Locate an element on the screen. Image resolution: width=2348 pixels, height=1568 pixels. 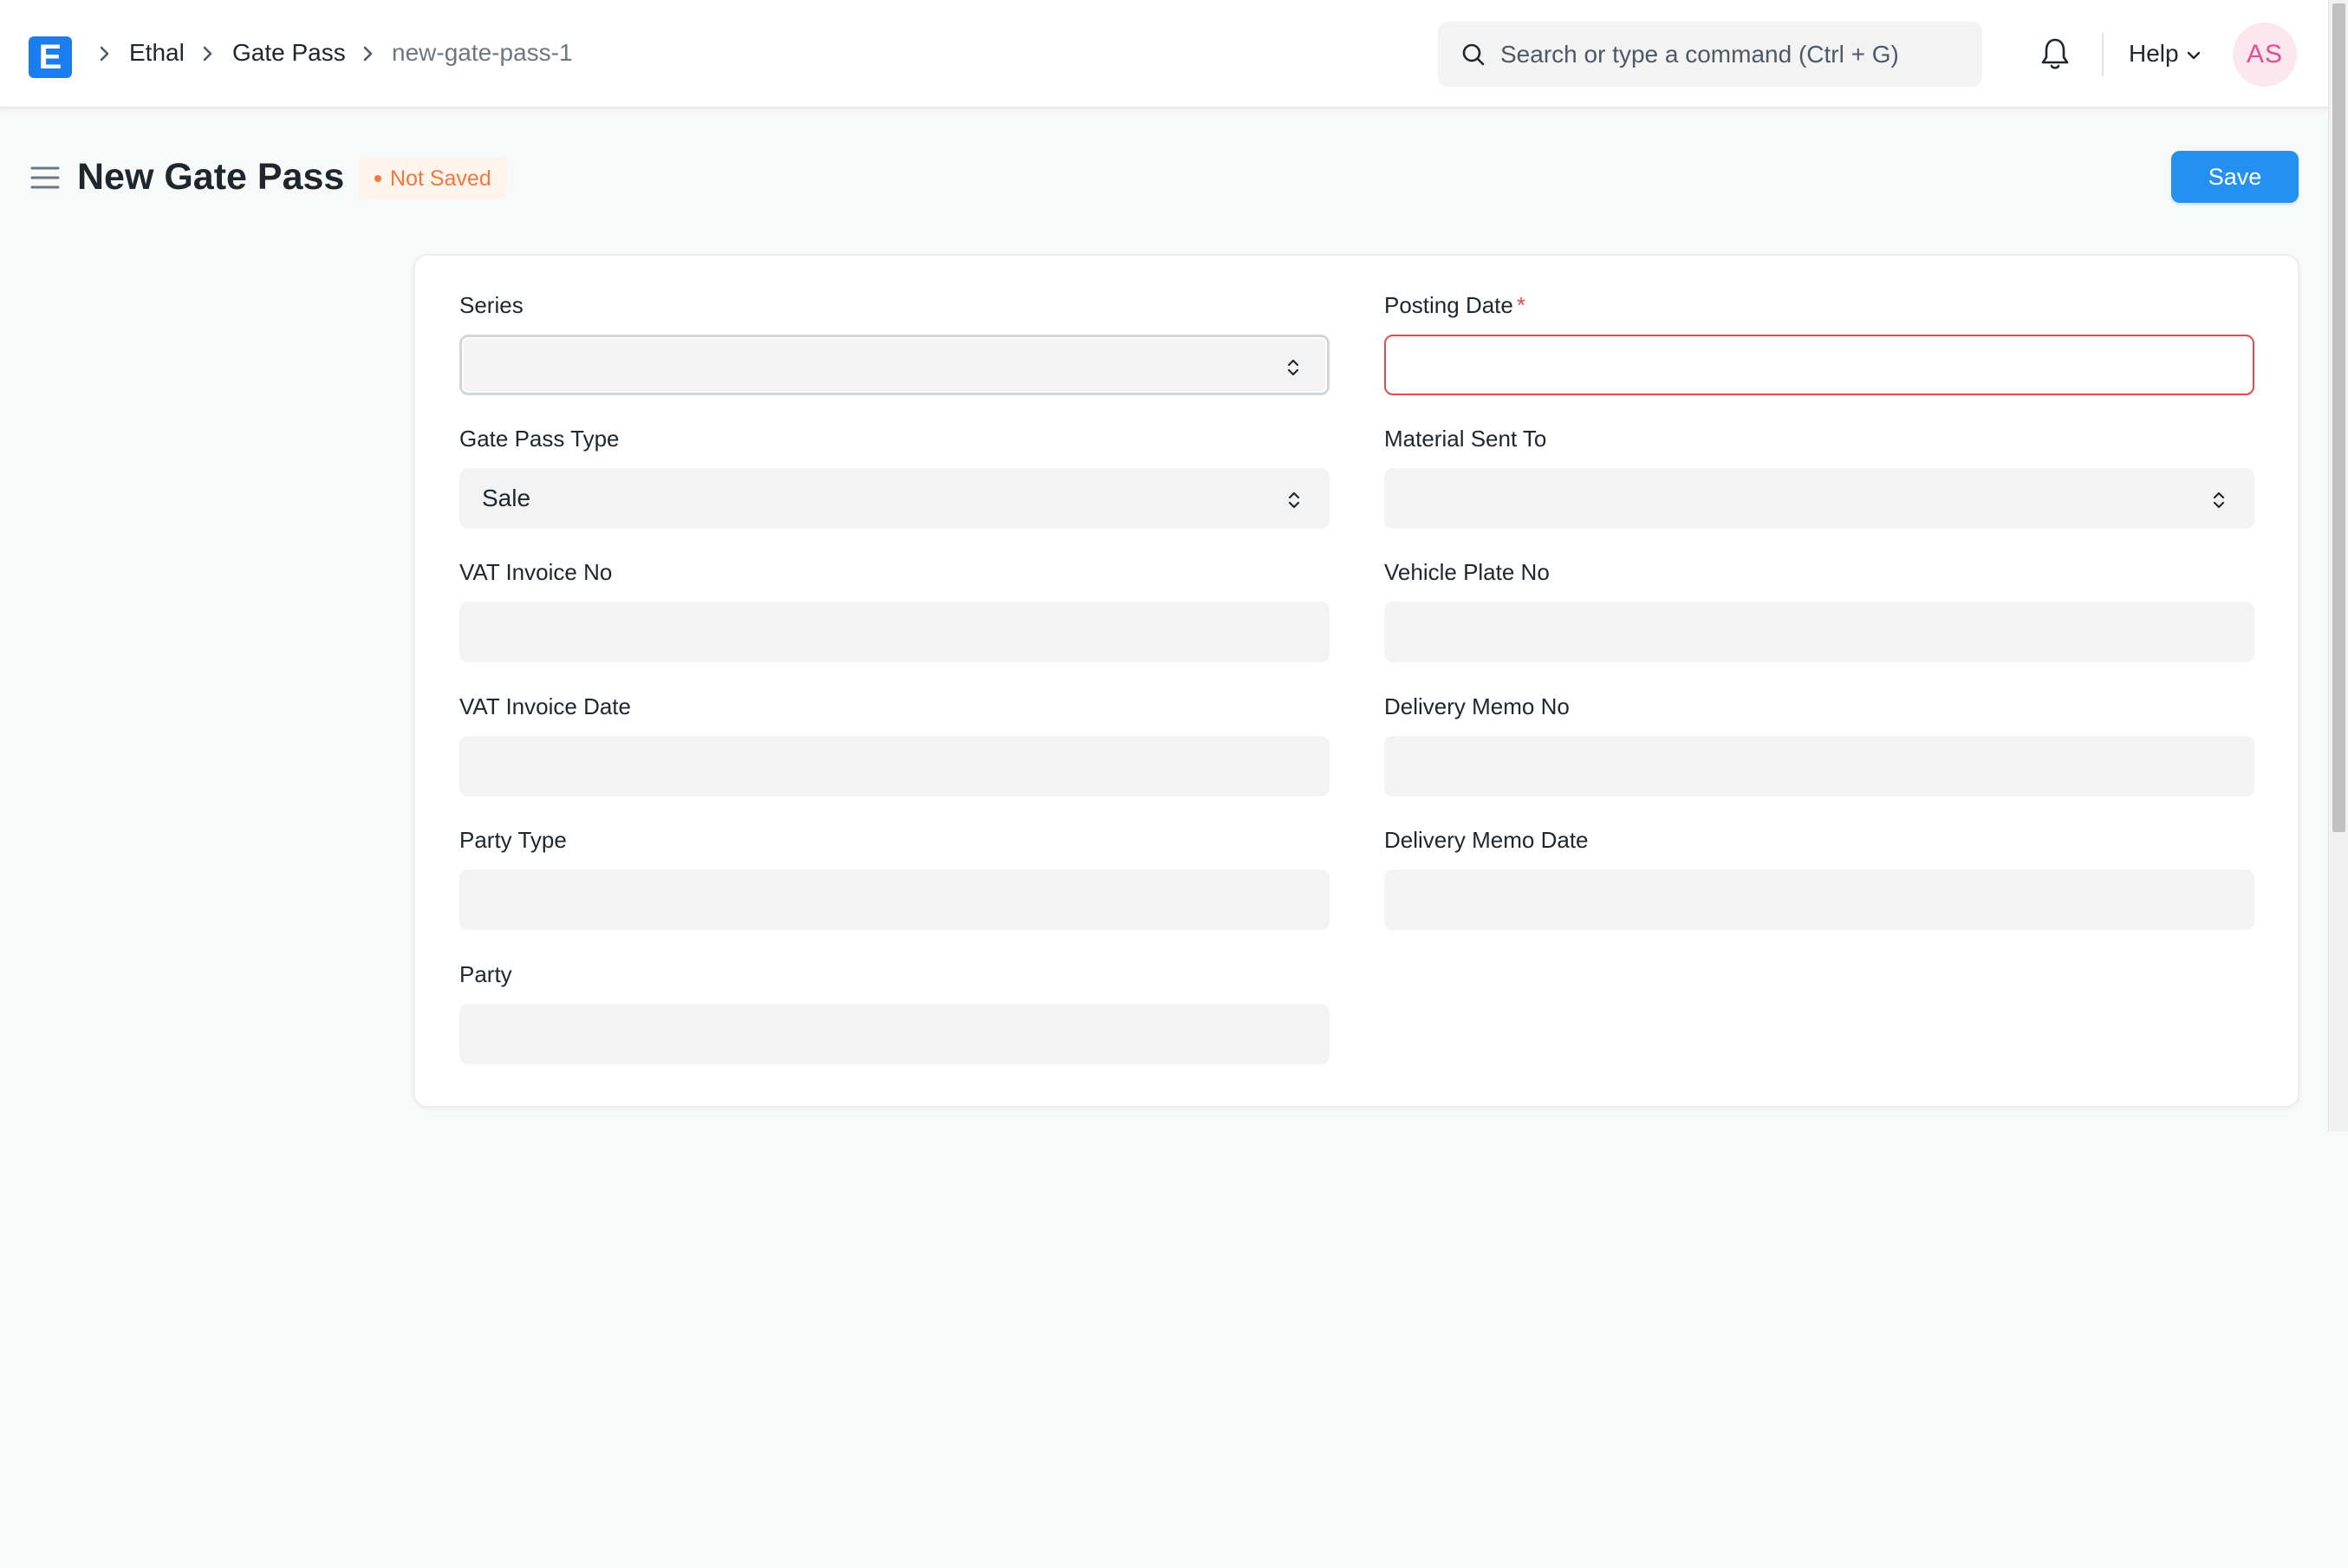
save-button: Save is located at coordinates (2235, 177).